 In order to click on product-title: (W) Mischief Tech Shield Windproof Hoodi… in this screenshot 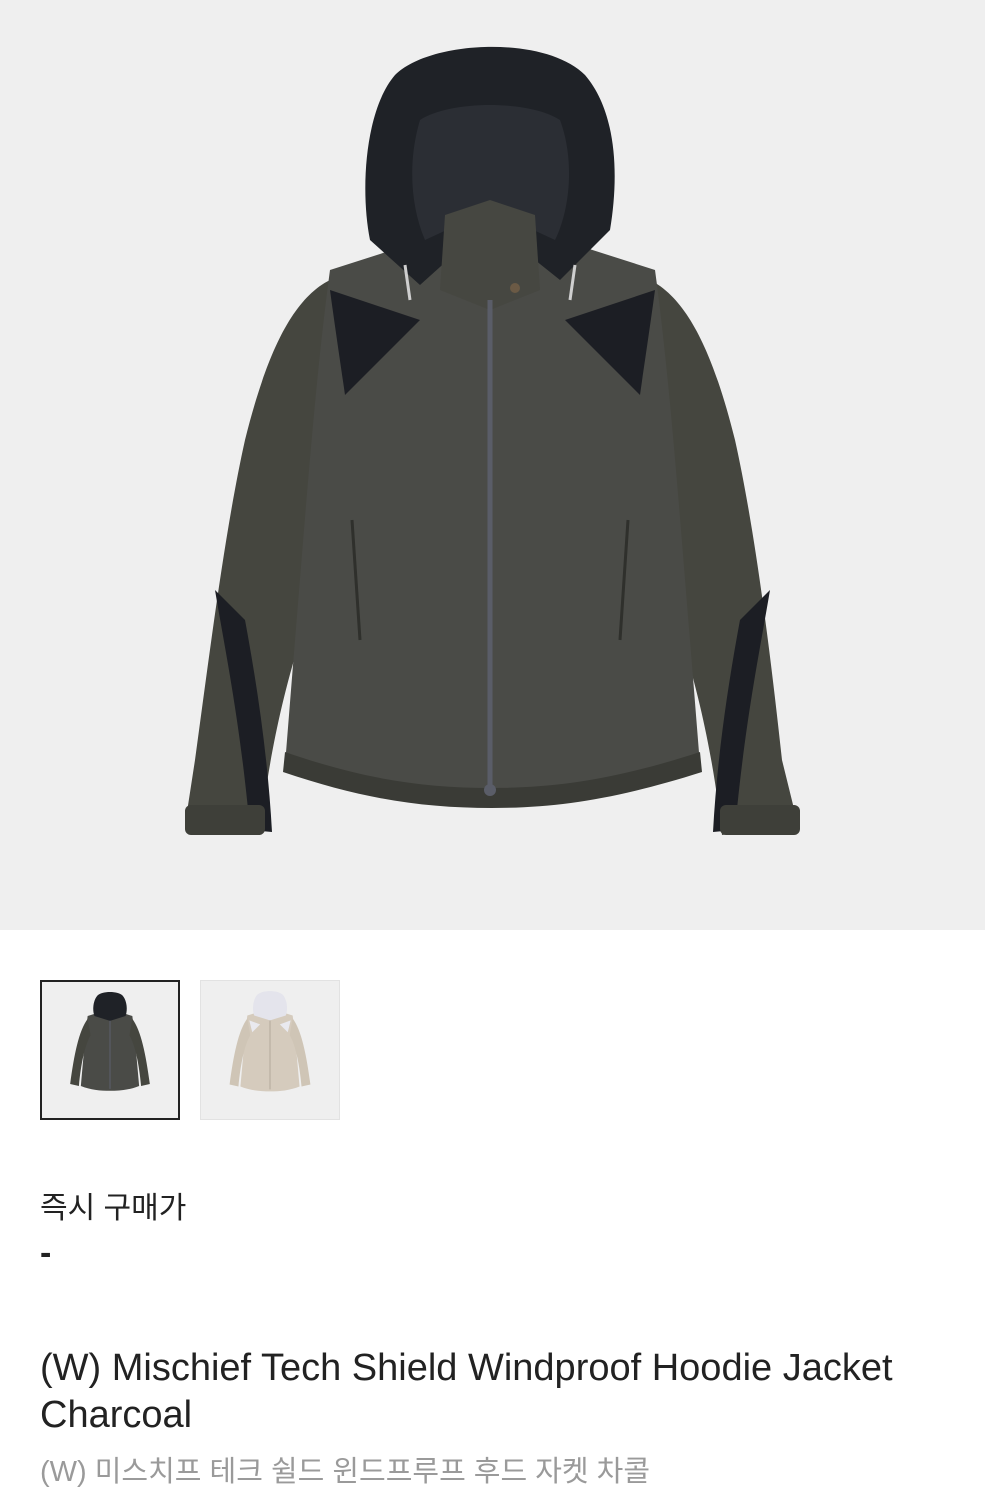, I will do `click(466, 1391)`.